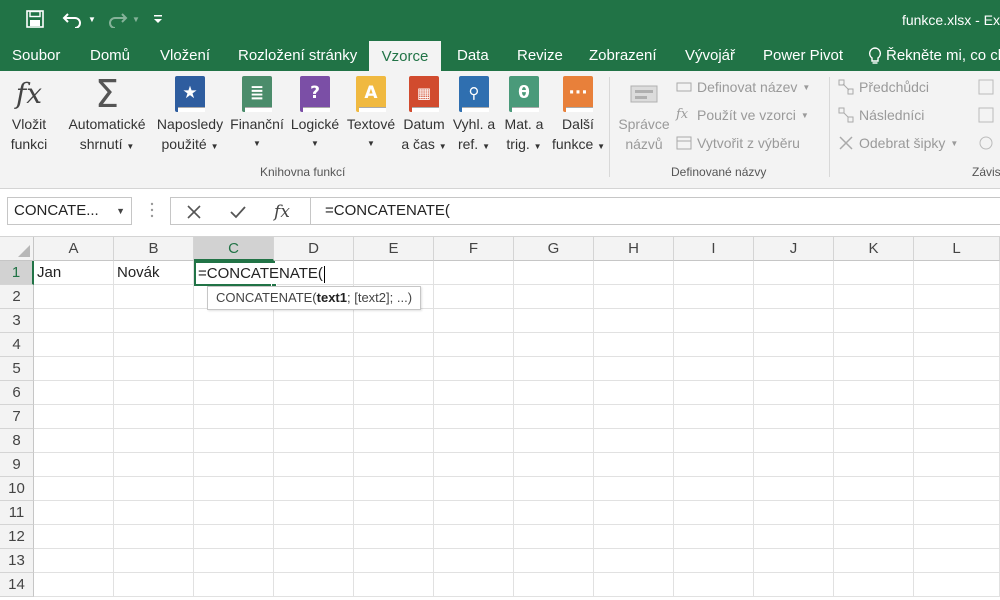 The image size is (1000, 600). What do you see at coordinates (92, 19) in the screenshot?
I see `undo-dropdown-icon: ▼` at bounding box center [92, 19].